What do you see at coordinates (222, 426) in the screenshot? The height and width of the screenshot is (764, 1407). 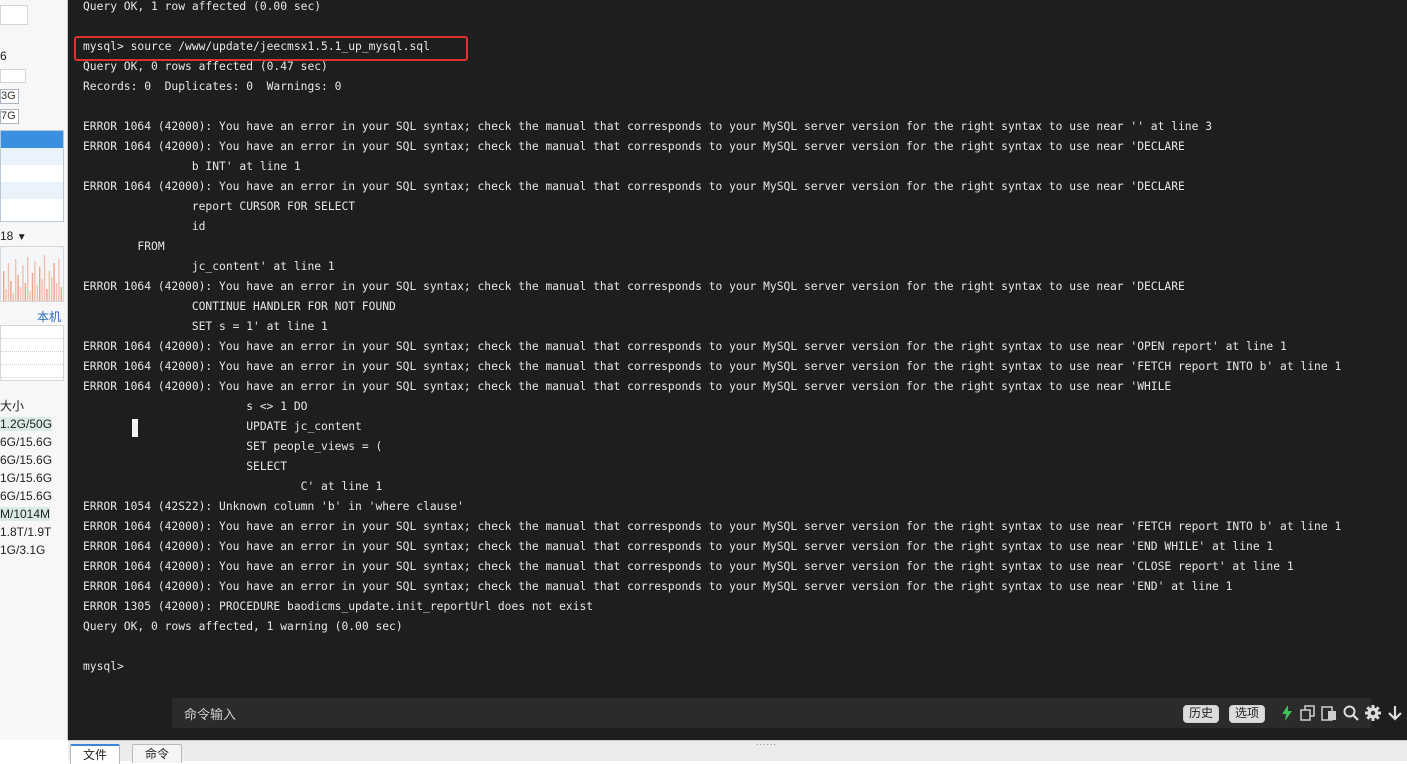 I see `terminal-line: UPDATE jc_content` at bounding box center [222, 426].